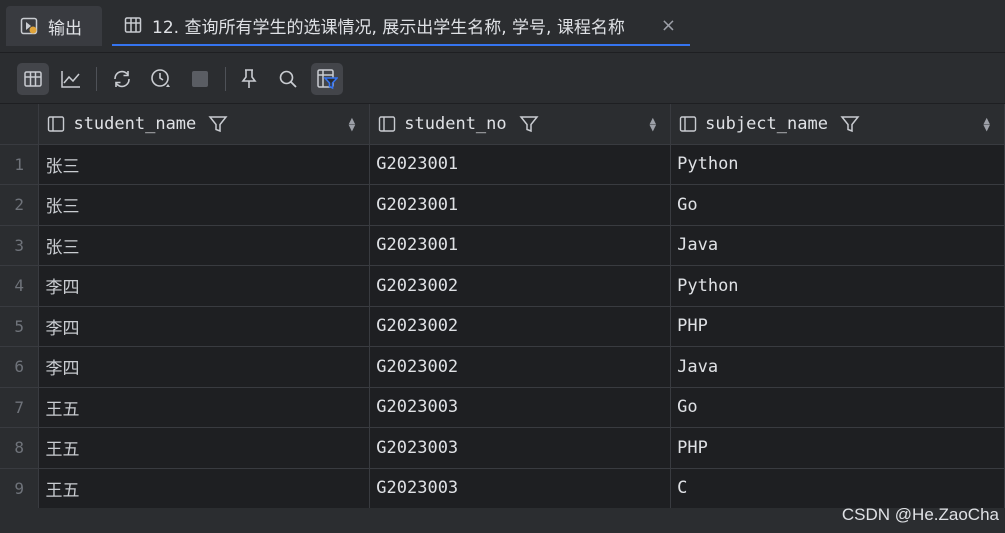 This screenshot has width=1005, height=533. What do you see at coordinates (204, 124) in the screenshot?
I see `column-header-student-name: student_name ▲ ▼` at bounding box center [204, 124].